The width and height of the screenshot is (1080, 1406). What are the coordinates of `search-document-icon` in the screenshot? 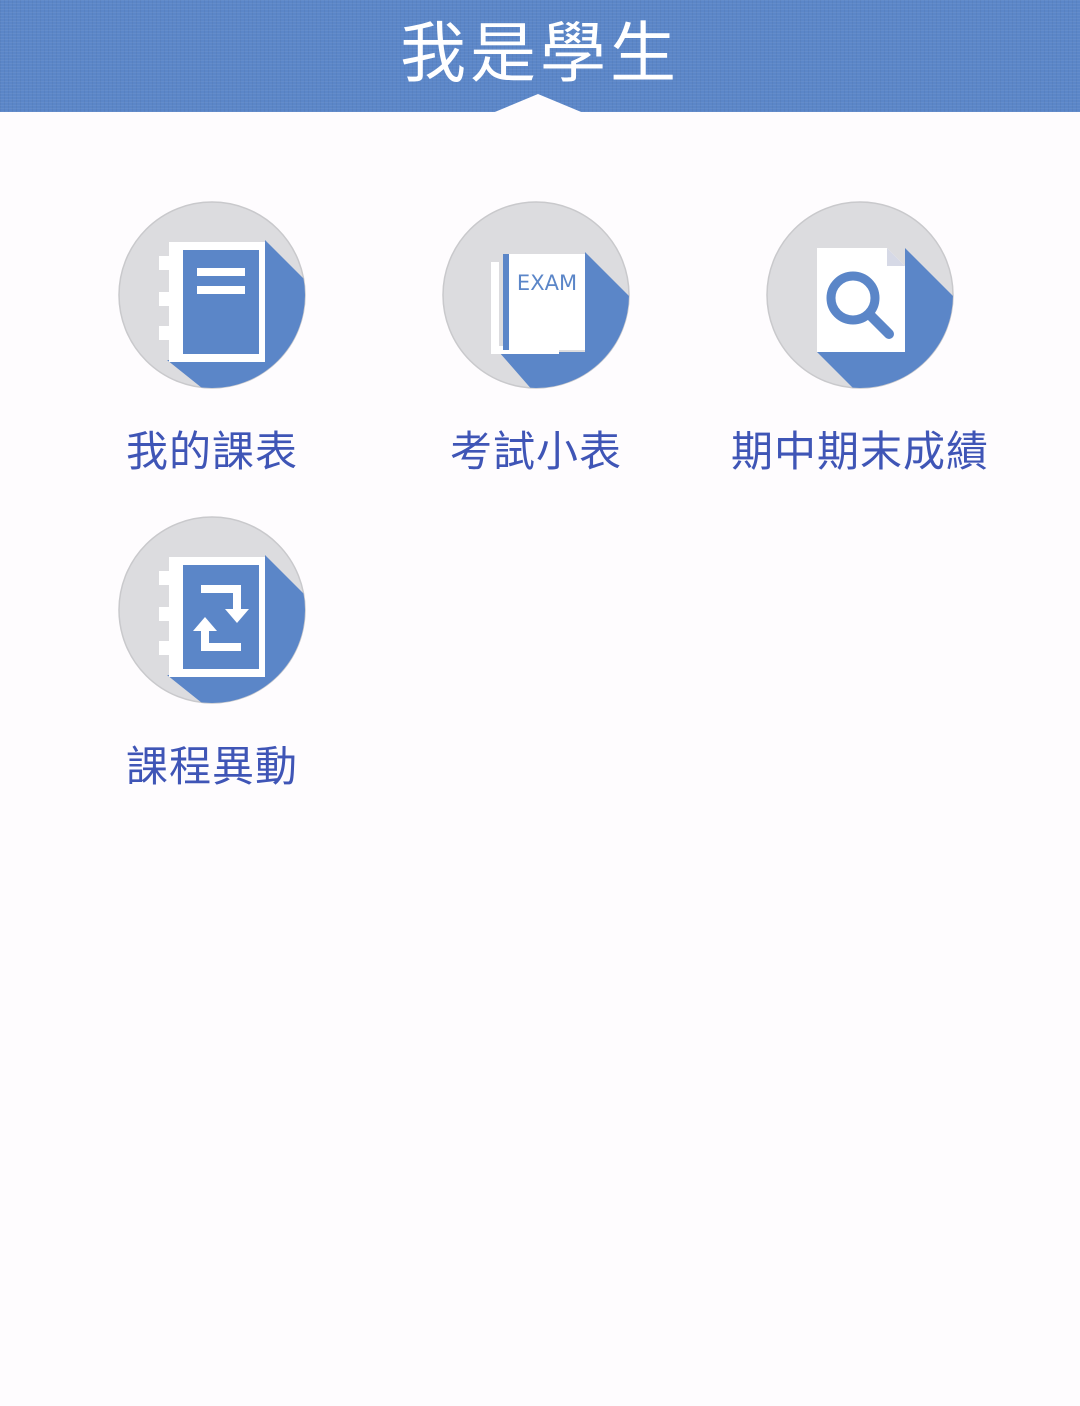 It's located at (860, 295).